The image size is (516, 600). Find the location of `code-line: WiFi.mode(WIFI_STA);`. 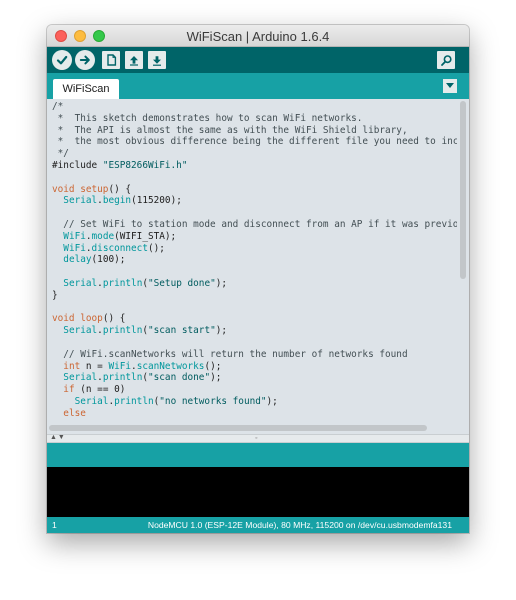

code-line: WiFi.mode(WIFI_STA); is located at coordinates (260, 237).